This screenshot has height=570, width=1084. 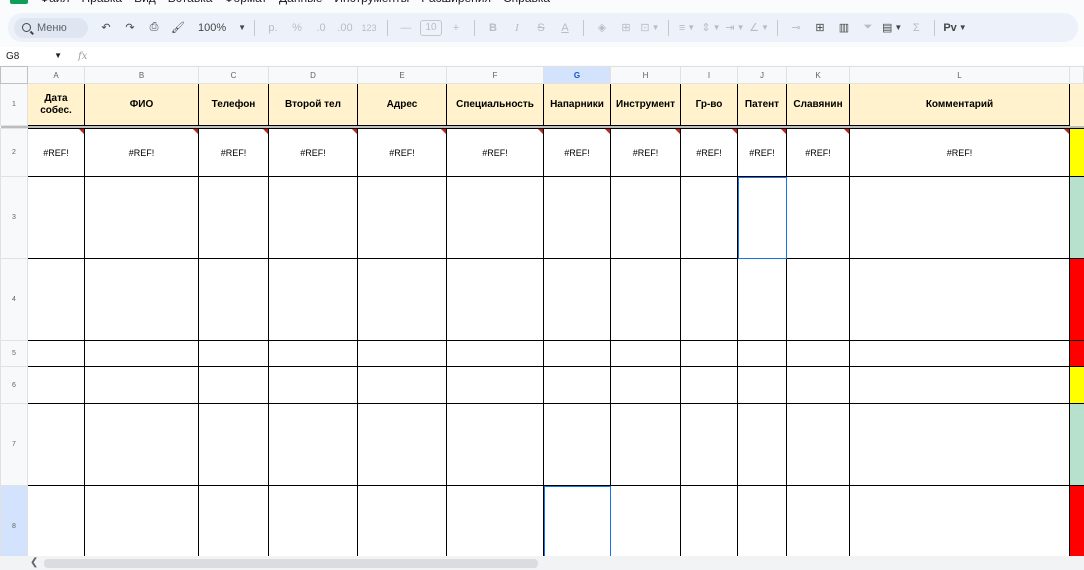 I want to click on row-header: 1, so click(x=14, y=104).